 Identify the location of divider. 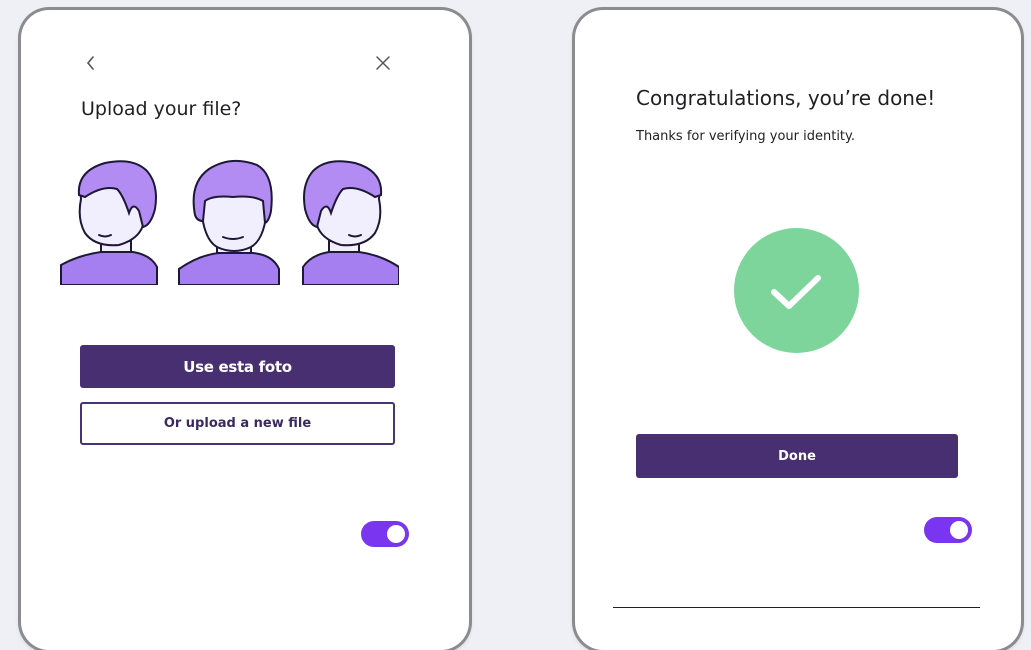
(796, 607).